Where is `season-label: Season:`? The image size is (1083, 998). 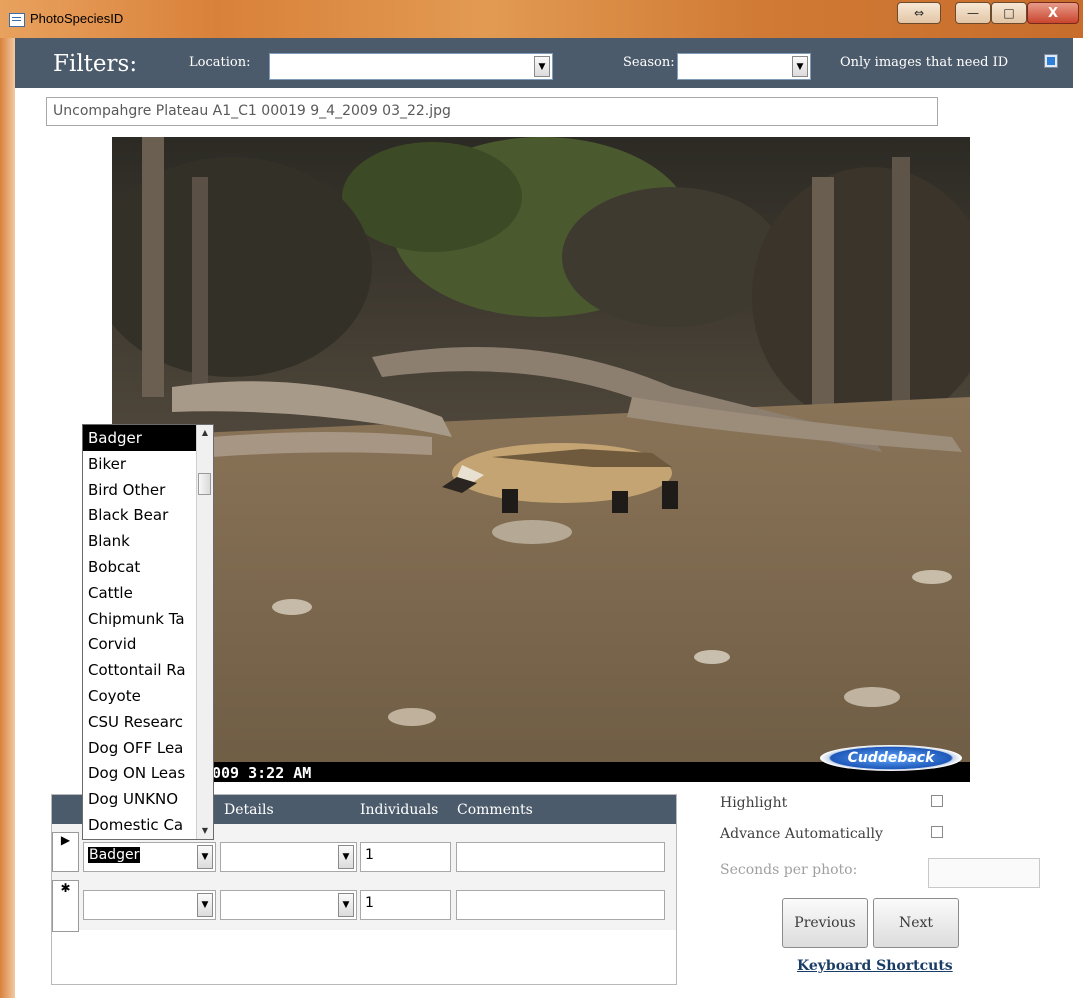 season-label: Season: is located at coordinates (649, 62).